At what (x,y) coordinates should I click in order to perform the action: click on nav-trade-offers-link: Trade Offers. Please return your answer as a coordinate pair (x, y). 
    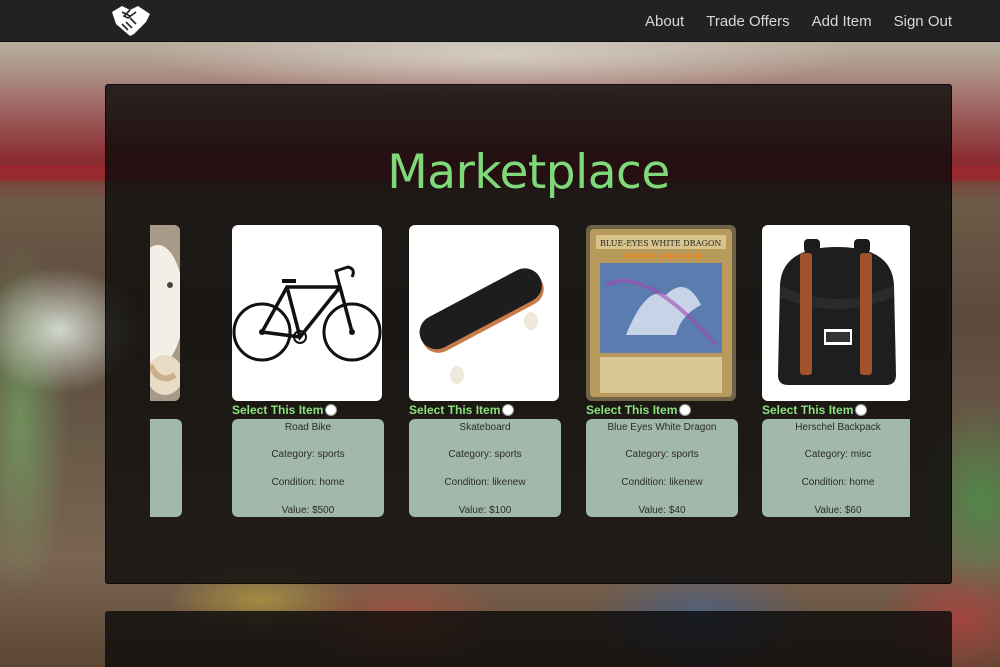
    Looking at the image, I should click on (747, 21).